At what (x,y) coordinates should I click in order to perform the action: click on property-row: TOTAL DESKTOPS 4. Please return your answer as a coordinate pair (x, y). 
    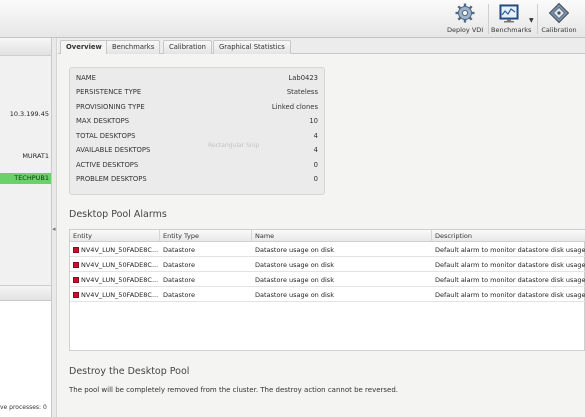
    Looking at the image, I should click on (197, 136).